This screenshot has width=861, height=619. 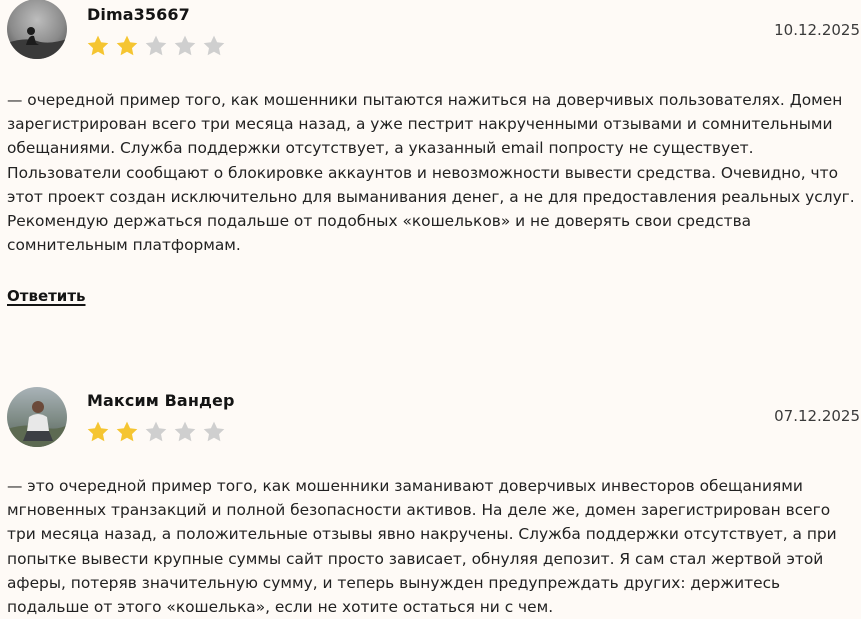 I want to click on review-author: Dima35667, so click(x=138, y=14).